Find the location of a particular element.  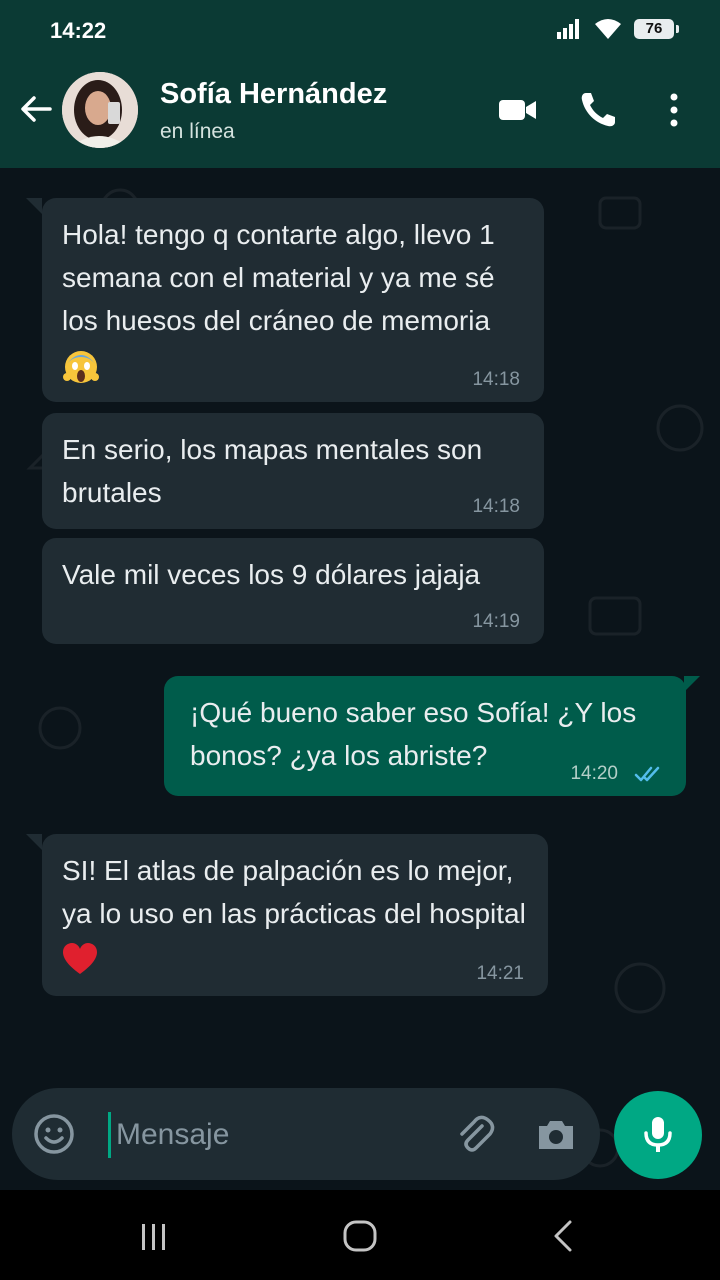

status-bar: 14:22 76 is located at coordinates (360, 31).